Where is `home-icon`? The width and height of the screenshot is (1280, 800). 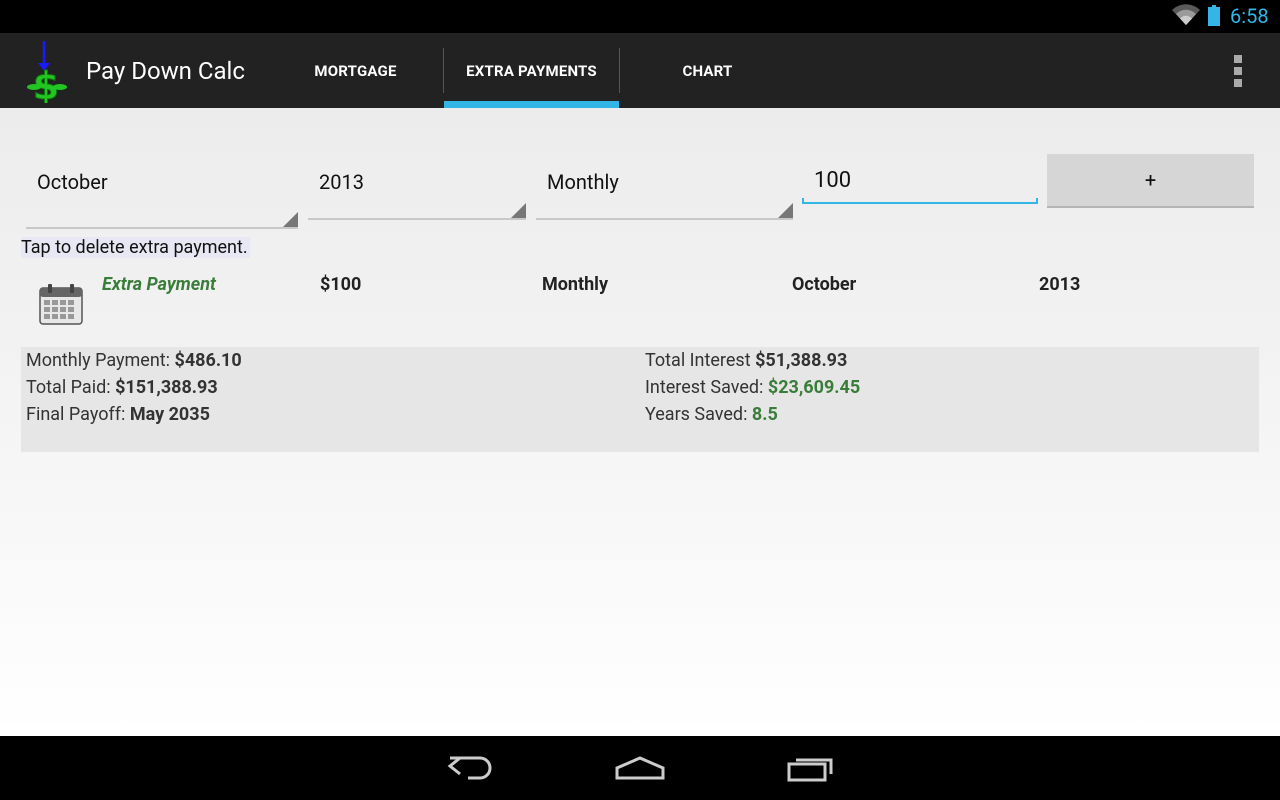 home-icon is located at coordinates (640, 768).